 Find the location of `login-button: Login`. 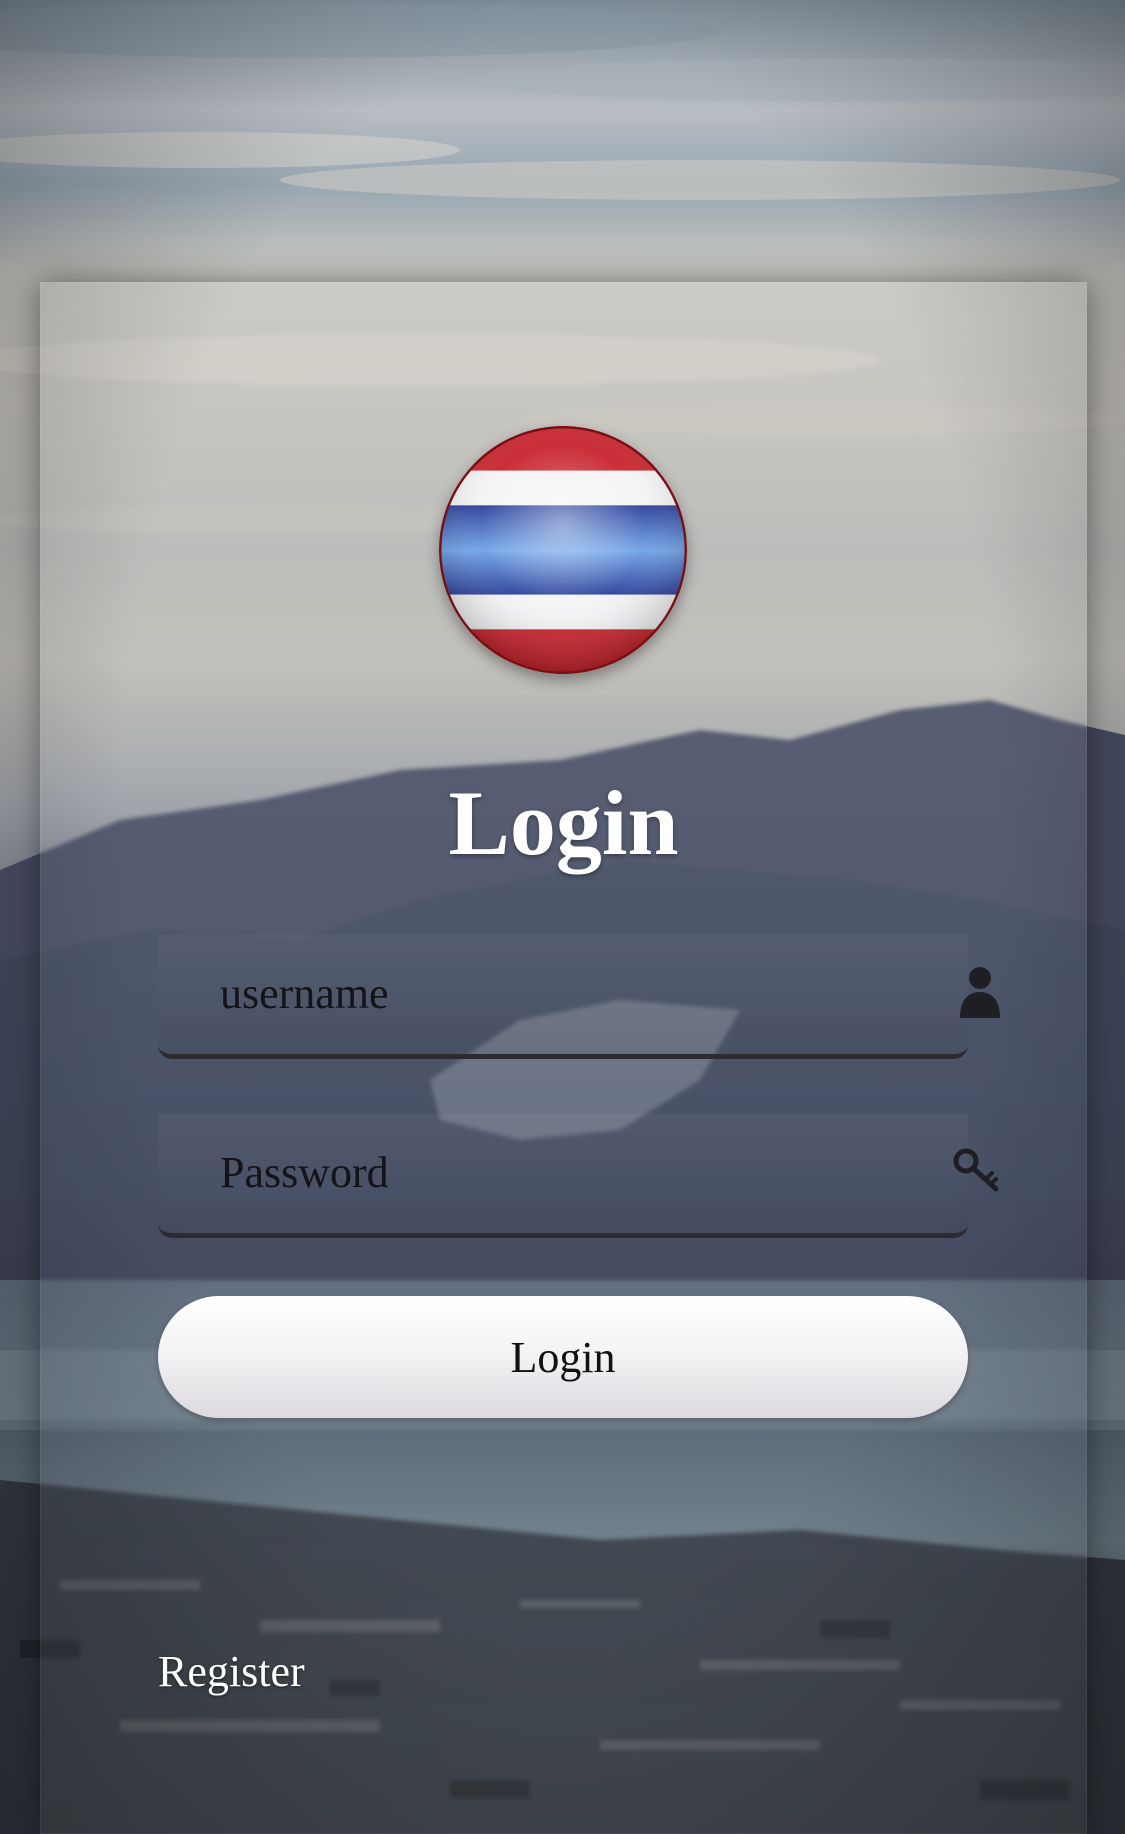

login-button: Login is located at coordinates (563, 1357).